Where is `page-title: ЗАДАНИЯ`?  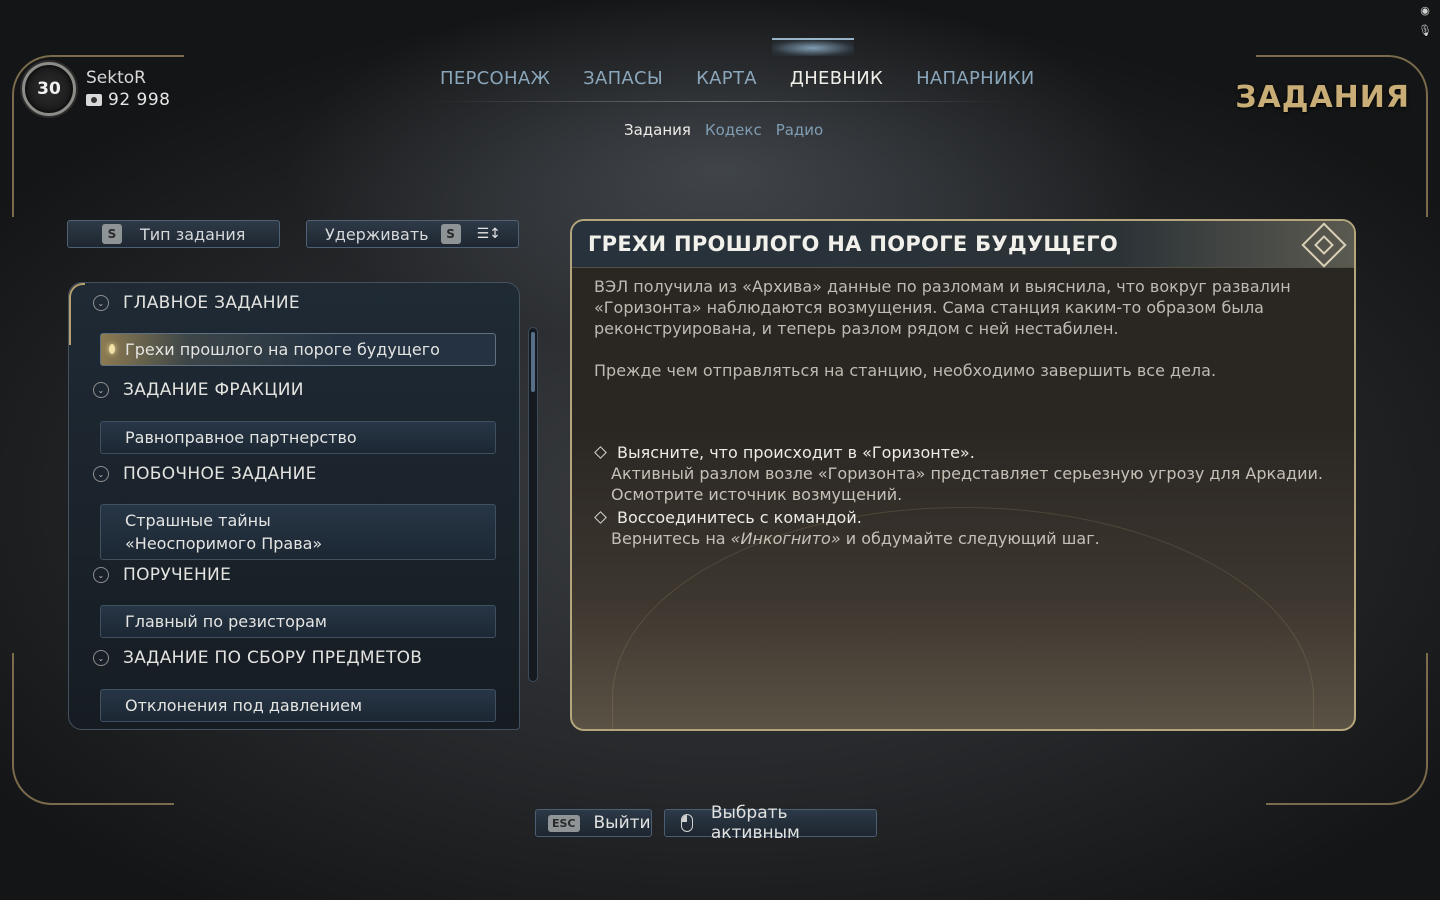 page-title: ЗАДАНИЯ is located at coordinates (1322, 97).